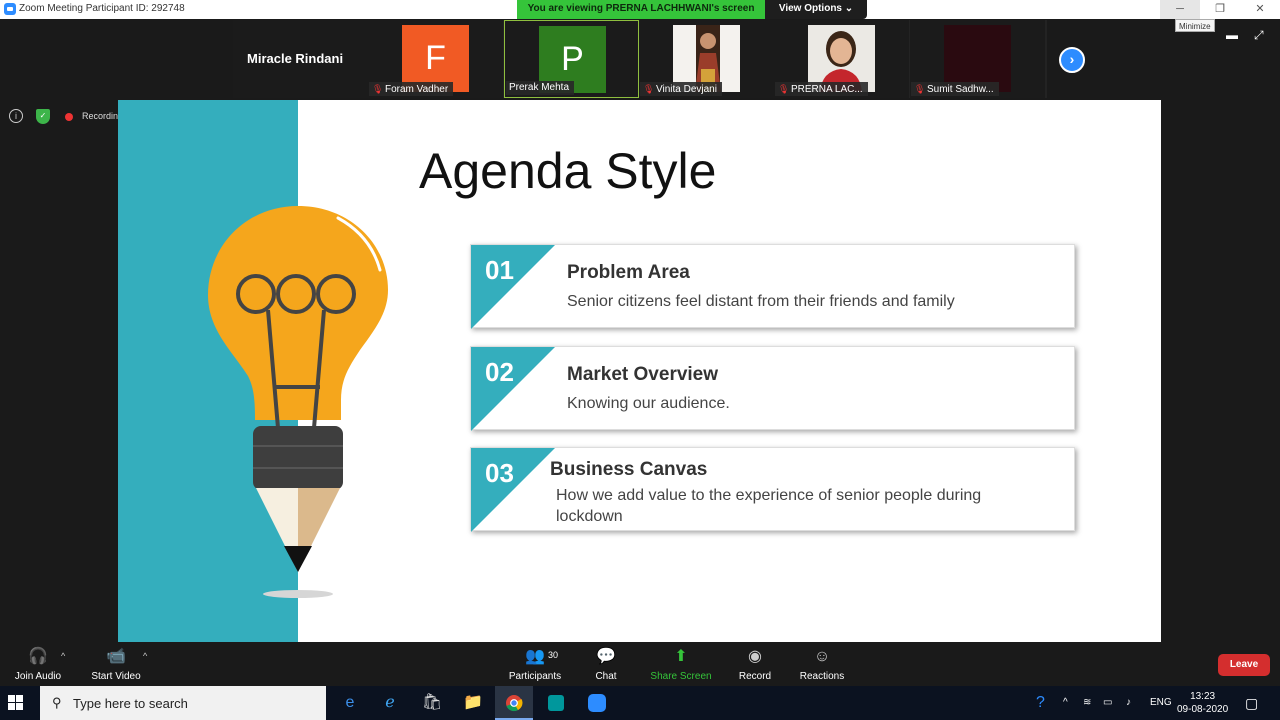 Image resolution: width=1280 pixels, height=720 pixels. Describe the element at coordinates (772, 388) in the screenshot. I see `agenda-item: 02 Market Overview Knowing our audience.` at that location.